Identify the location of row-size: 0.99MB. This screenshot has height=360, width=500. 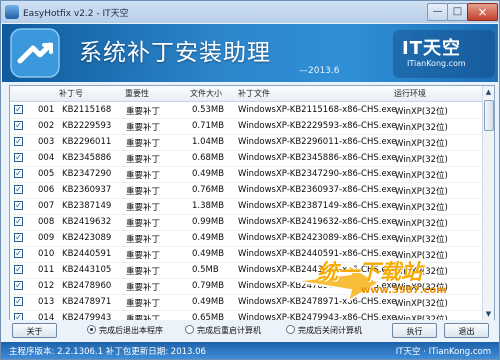
(208, 222).